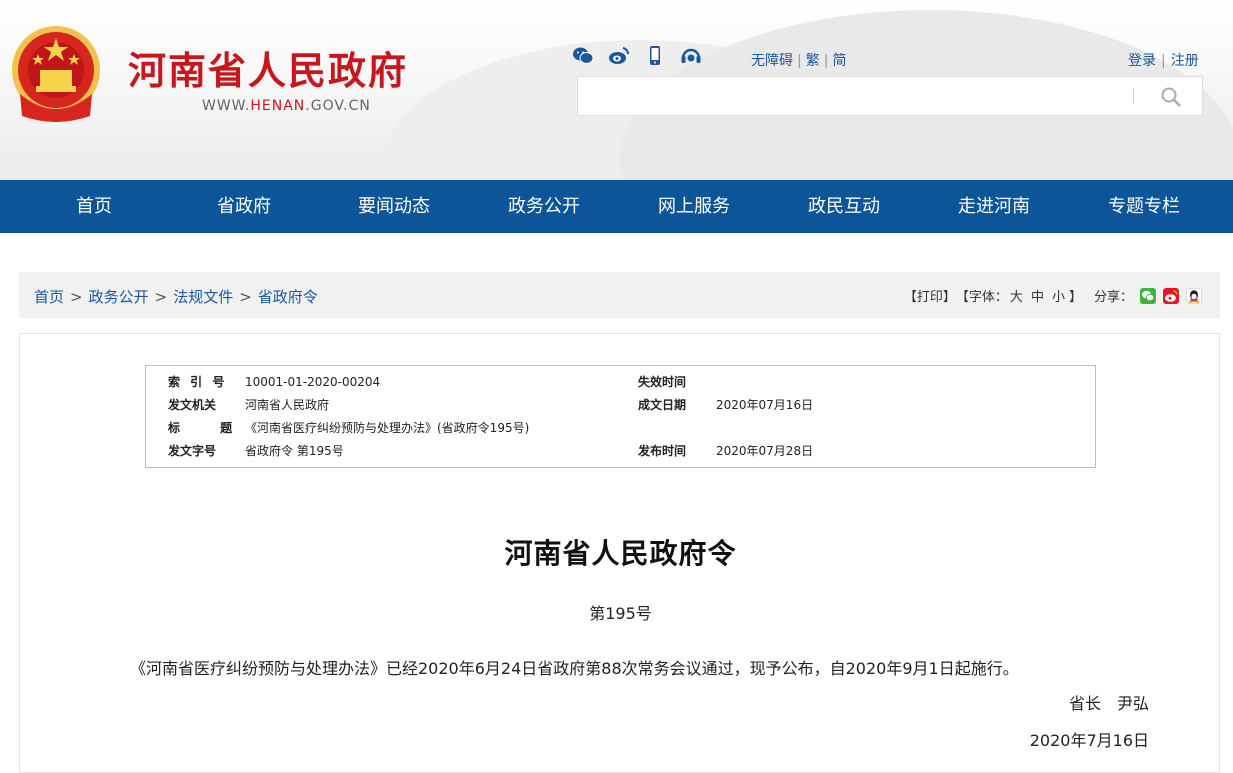 The width and height of the screenshot is (1233, 773). I want to click on search-input, so click(860, 97).